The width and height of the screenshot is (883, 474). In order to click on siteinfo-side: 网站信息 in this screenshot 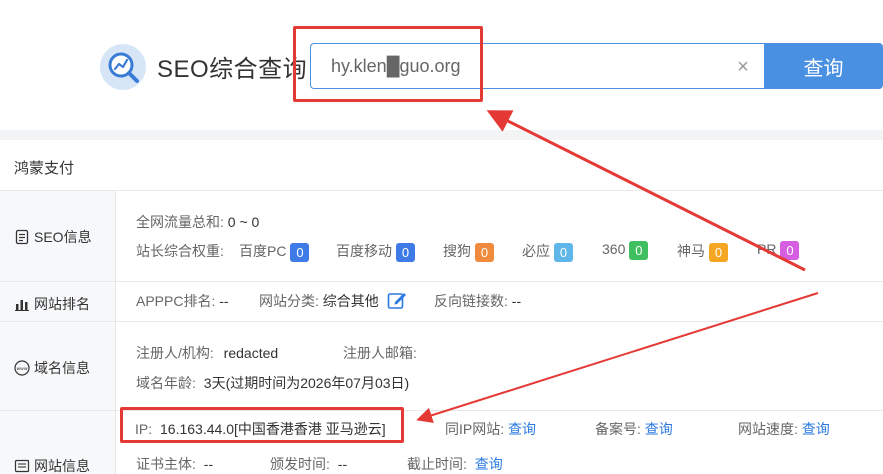, I will do `click(58, 442)`.